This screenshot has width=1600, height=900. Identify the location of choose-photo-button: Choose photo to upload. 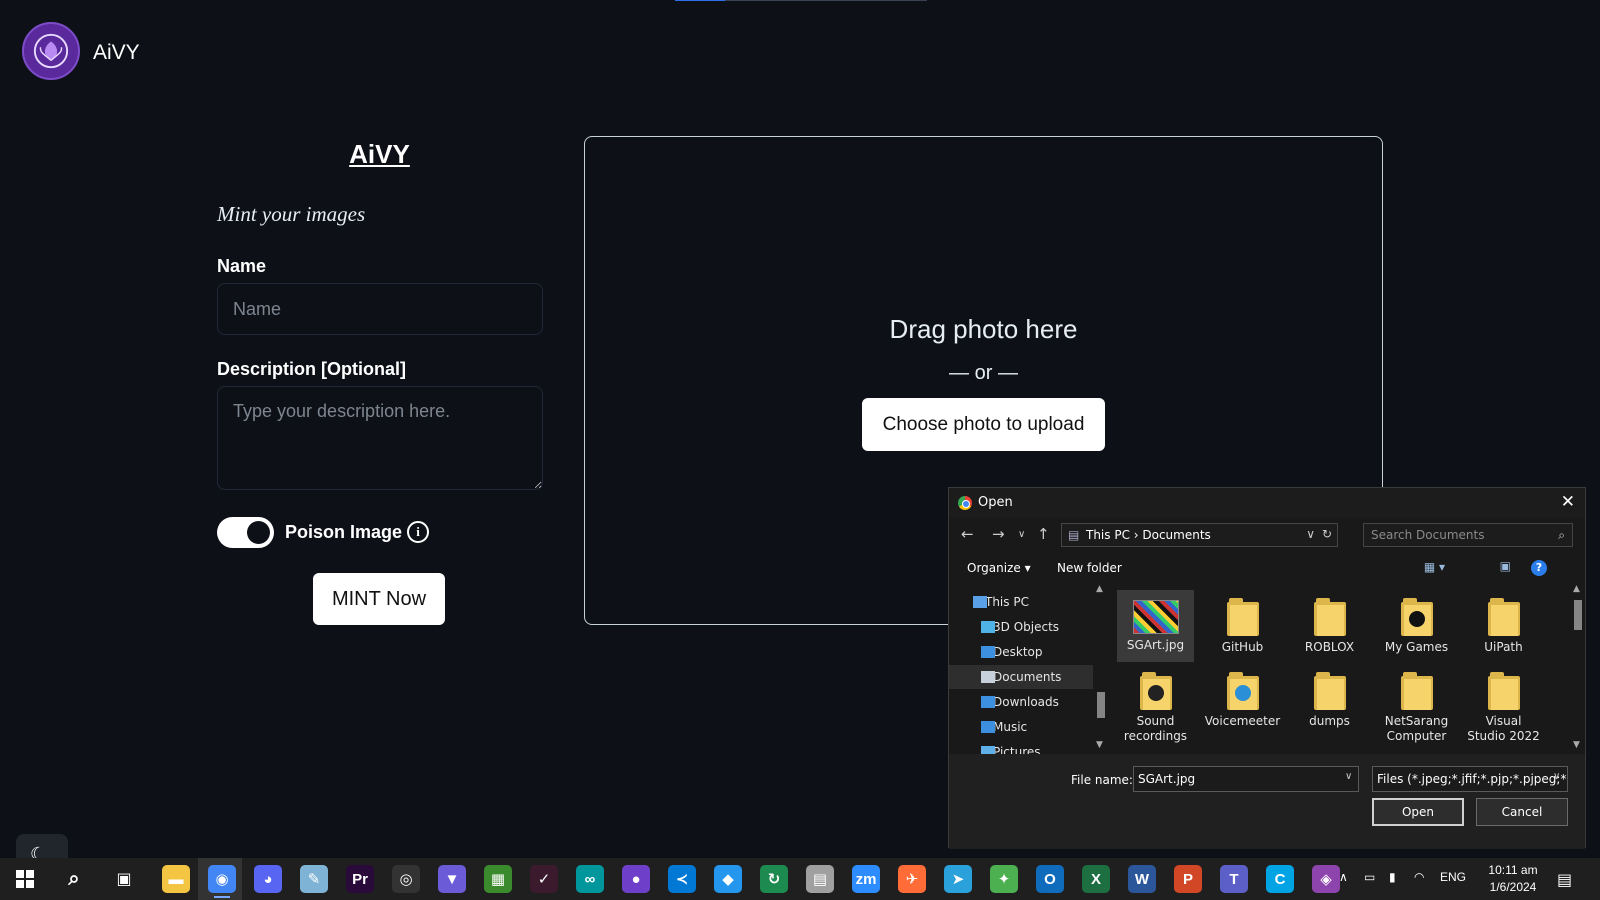
(983, 424).